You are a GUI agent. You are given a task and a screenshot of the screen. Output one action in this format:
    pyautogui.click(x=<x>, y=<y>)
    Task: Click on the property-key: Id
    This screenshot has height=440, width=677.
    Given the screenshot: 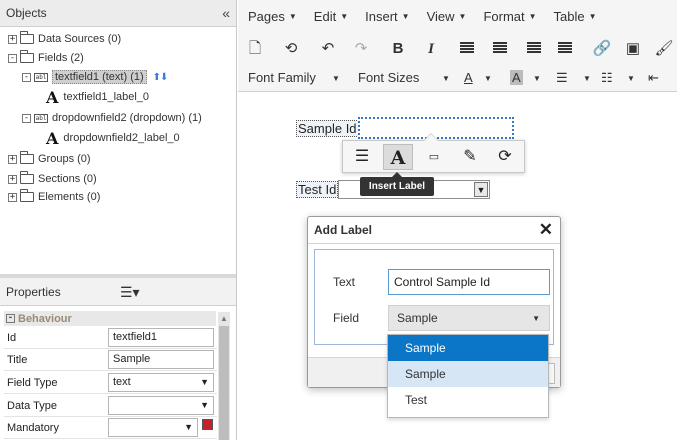 What is the action you would take?
    pyautogui.click(x=12, y=337)
    